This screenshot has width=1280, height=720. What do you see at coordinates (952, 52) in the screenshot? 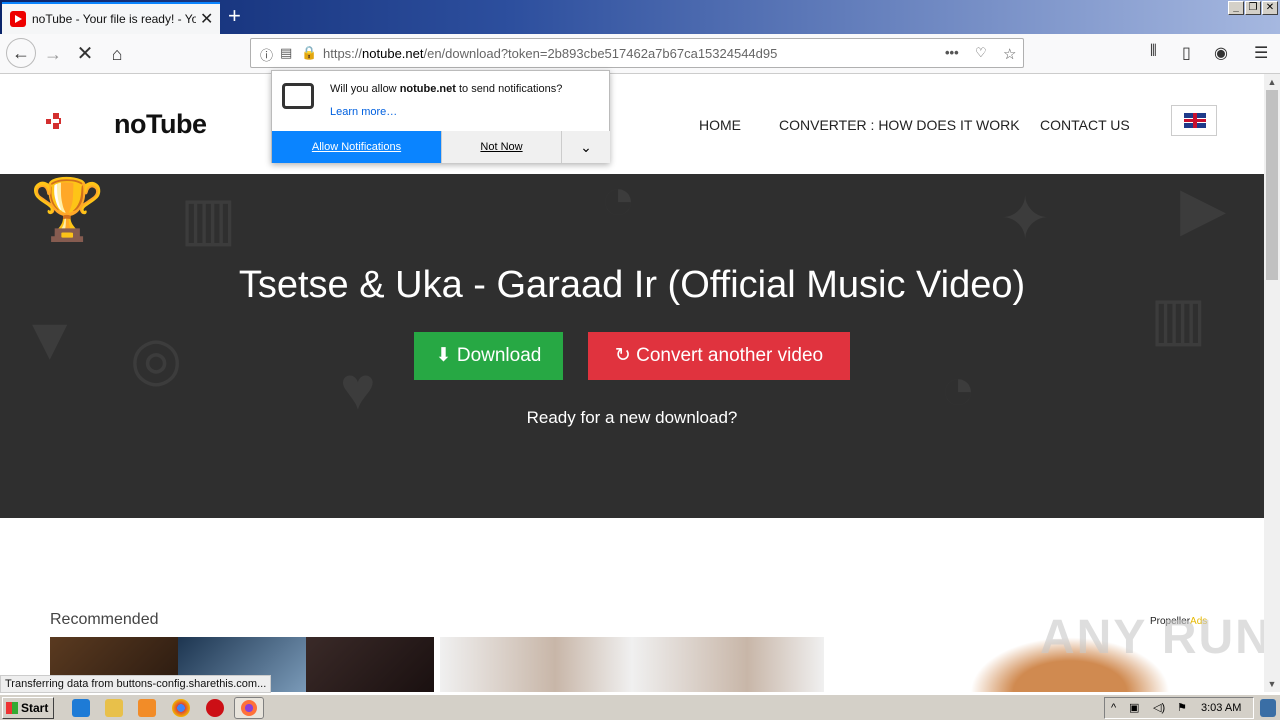
I see `page-actions-icon: •••` at bounding box center [952, 52].